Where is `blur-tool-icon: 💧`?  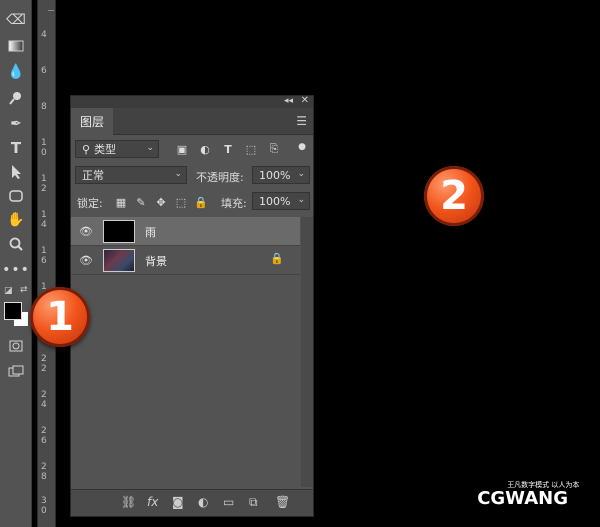
blur-tool-icon: 💧 is located at coordinates (16, 72).